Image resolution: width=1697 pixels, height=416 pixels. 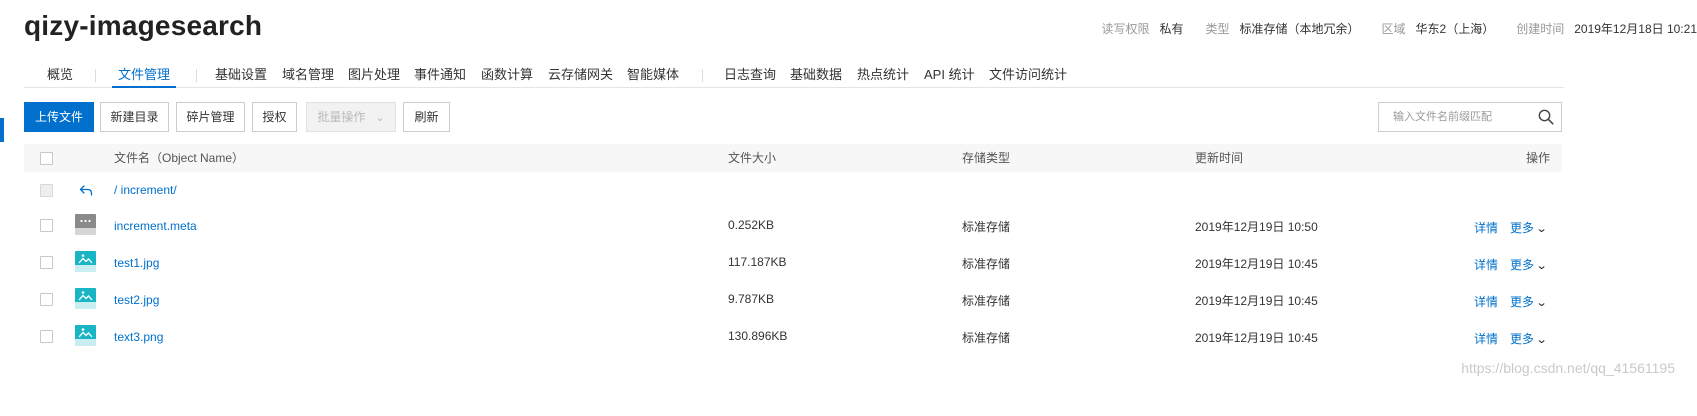 I want to click on new-directory-button: 新建目录, so click(x=134, y=117).